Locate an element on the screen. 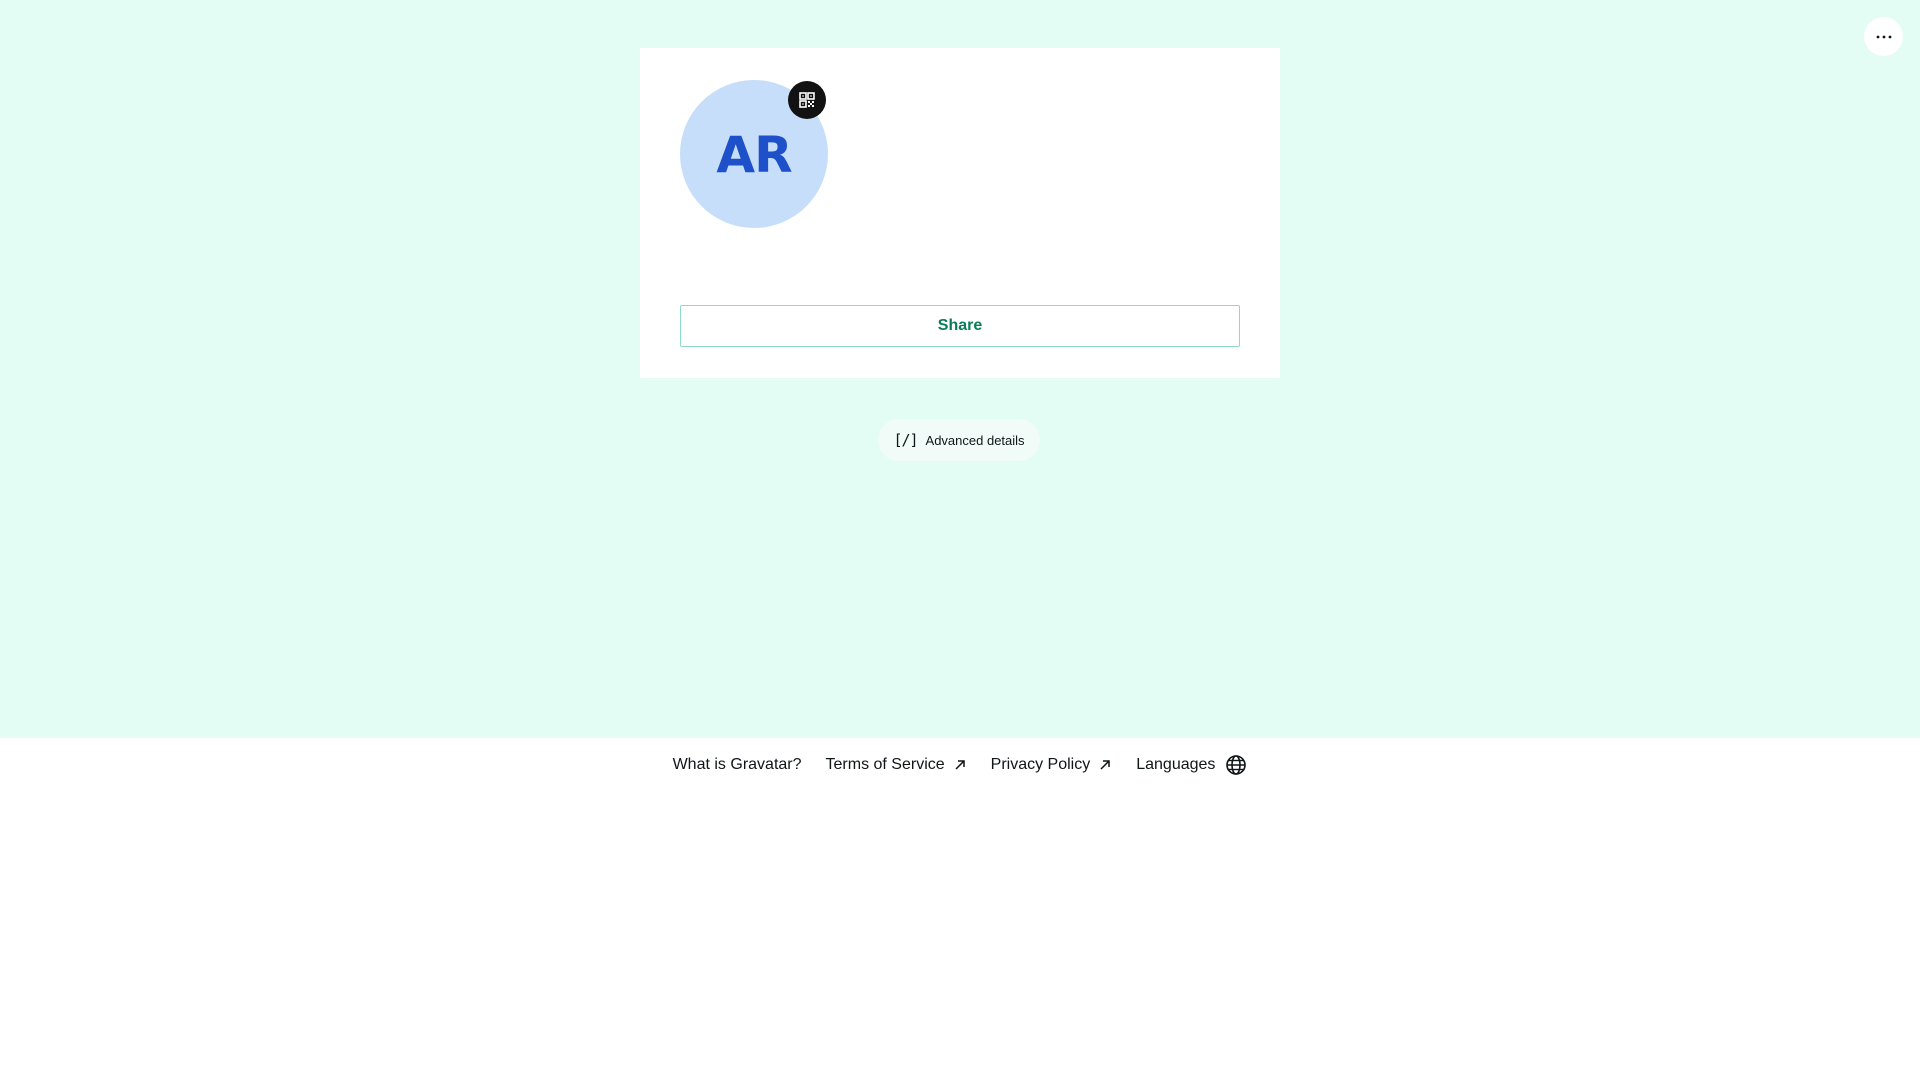  avatar-initials: AR is located at coordinates (754, 155).